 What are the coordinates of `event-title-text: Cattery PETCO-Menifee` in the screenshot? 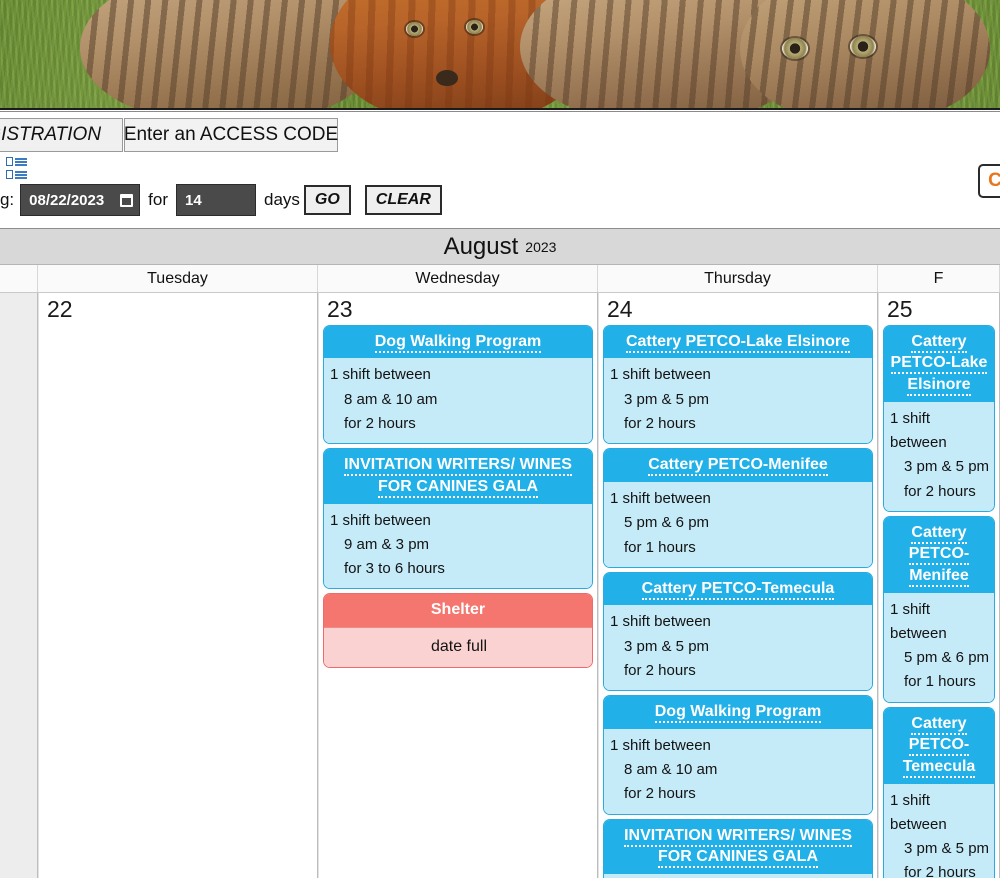 It's located at (939, 555).